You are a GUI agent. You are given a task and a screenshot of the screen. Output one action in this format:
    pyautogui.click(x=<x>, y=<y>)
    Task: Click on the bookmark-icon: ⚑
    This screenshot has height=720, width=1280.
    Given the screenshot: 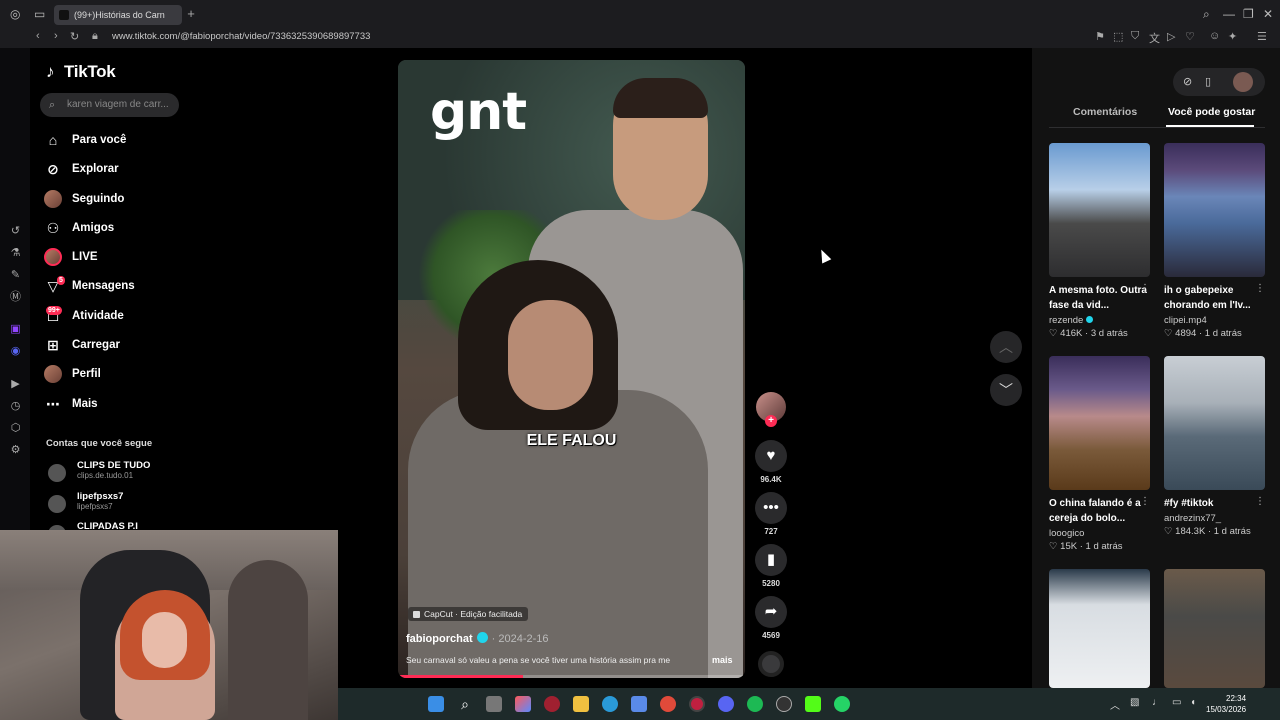 What is the action you would take?
    pyautogui.click(x=1100, y=36)
    